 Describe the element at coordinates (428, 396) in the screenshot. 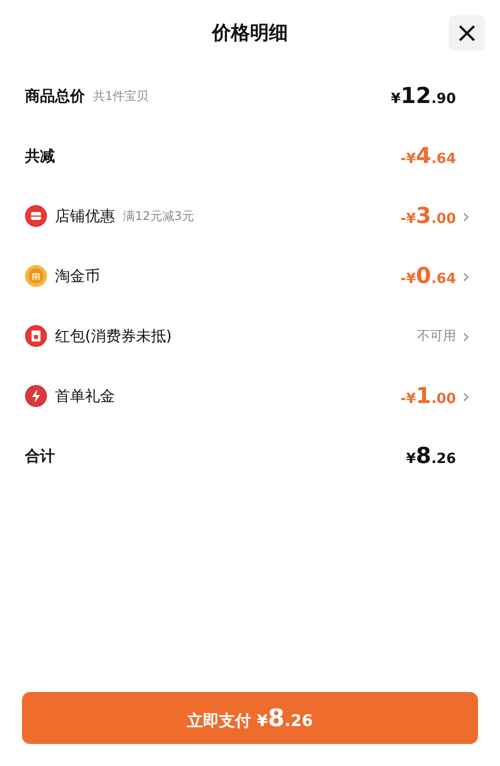

I see `row-amount: -¥1.00` at that location.